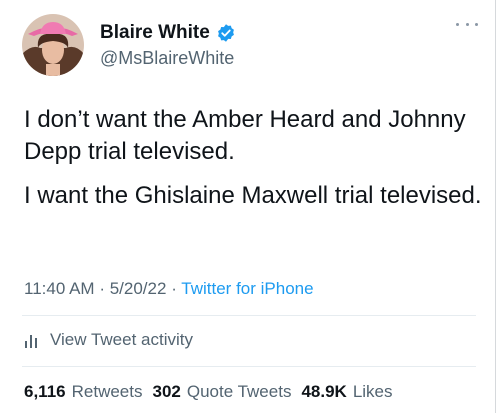 The image size is (500, 413). Describe the element at coordinates (31, 341) in the screenshot. I see `bar-chart-icon` at that location.